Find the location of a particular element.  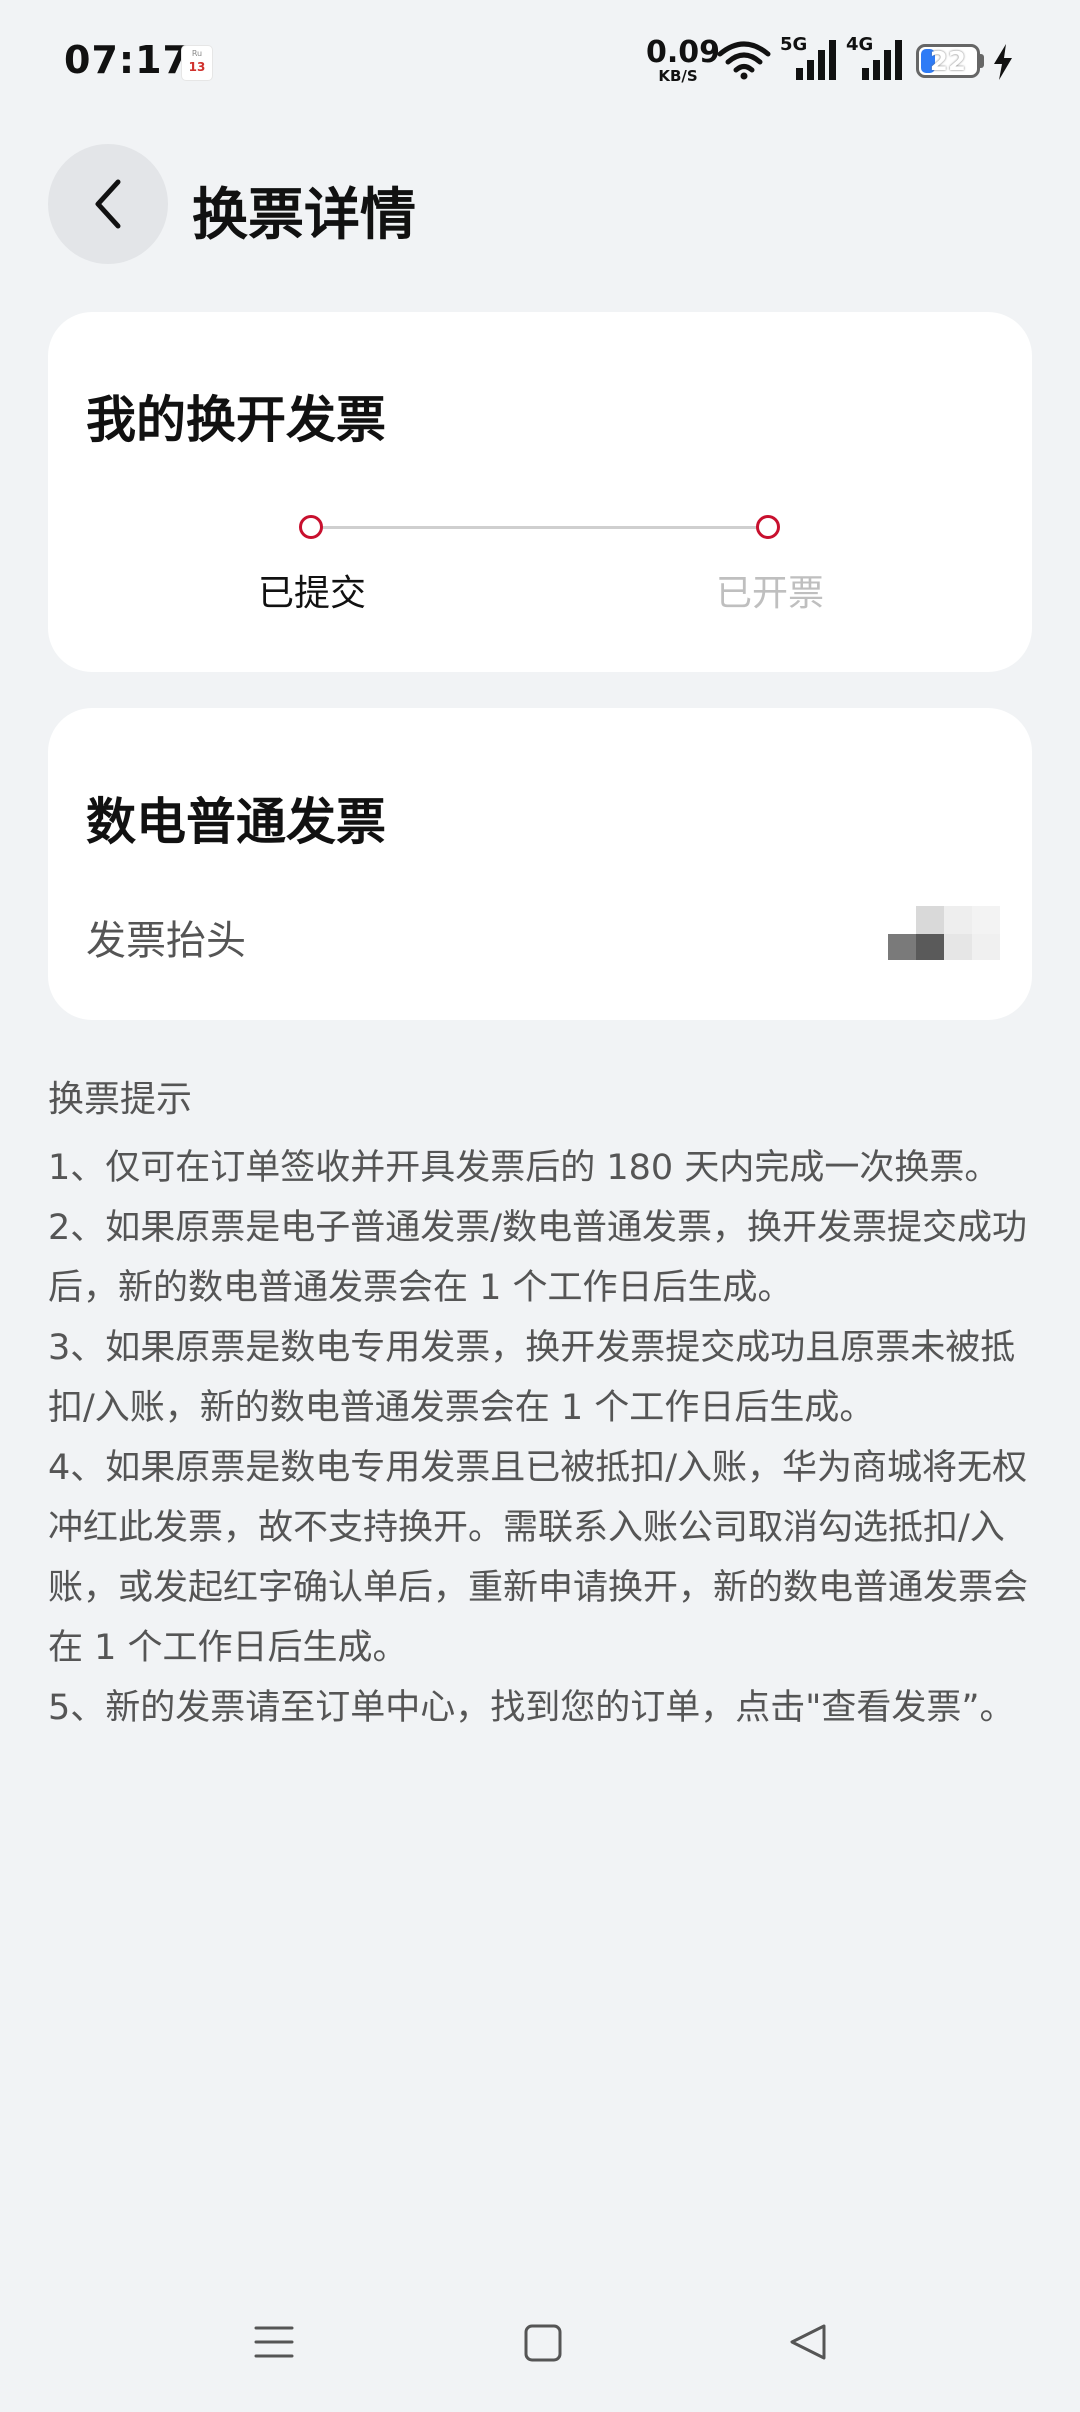

invoice-info-card is located at coordinates (540, 864).